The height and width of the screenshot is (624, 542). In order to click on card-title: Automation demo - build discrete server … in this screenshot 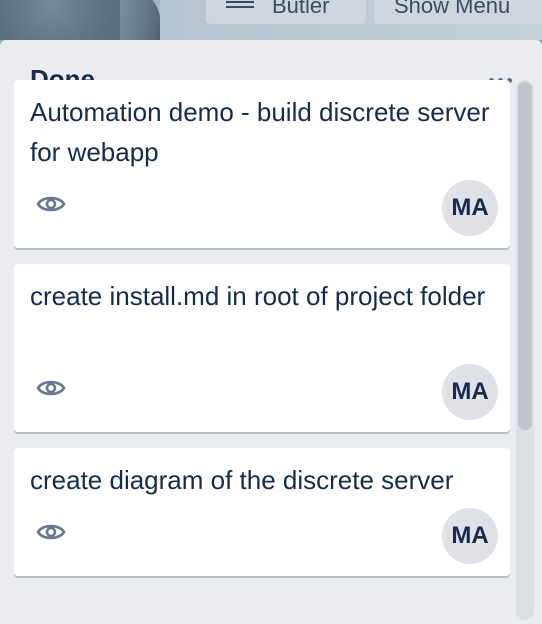, I will do `click(260, 132)`.